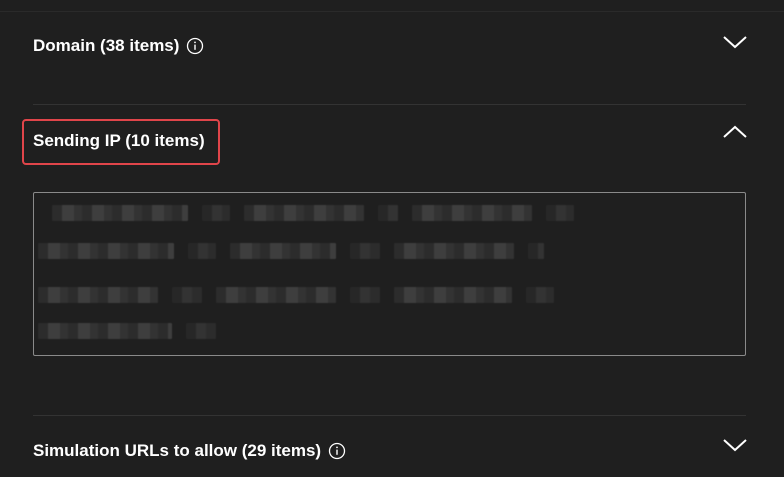  I want to click on section-sending-ip-header: Sending IP (10 items), so click(119, 141).